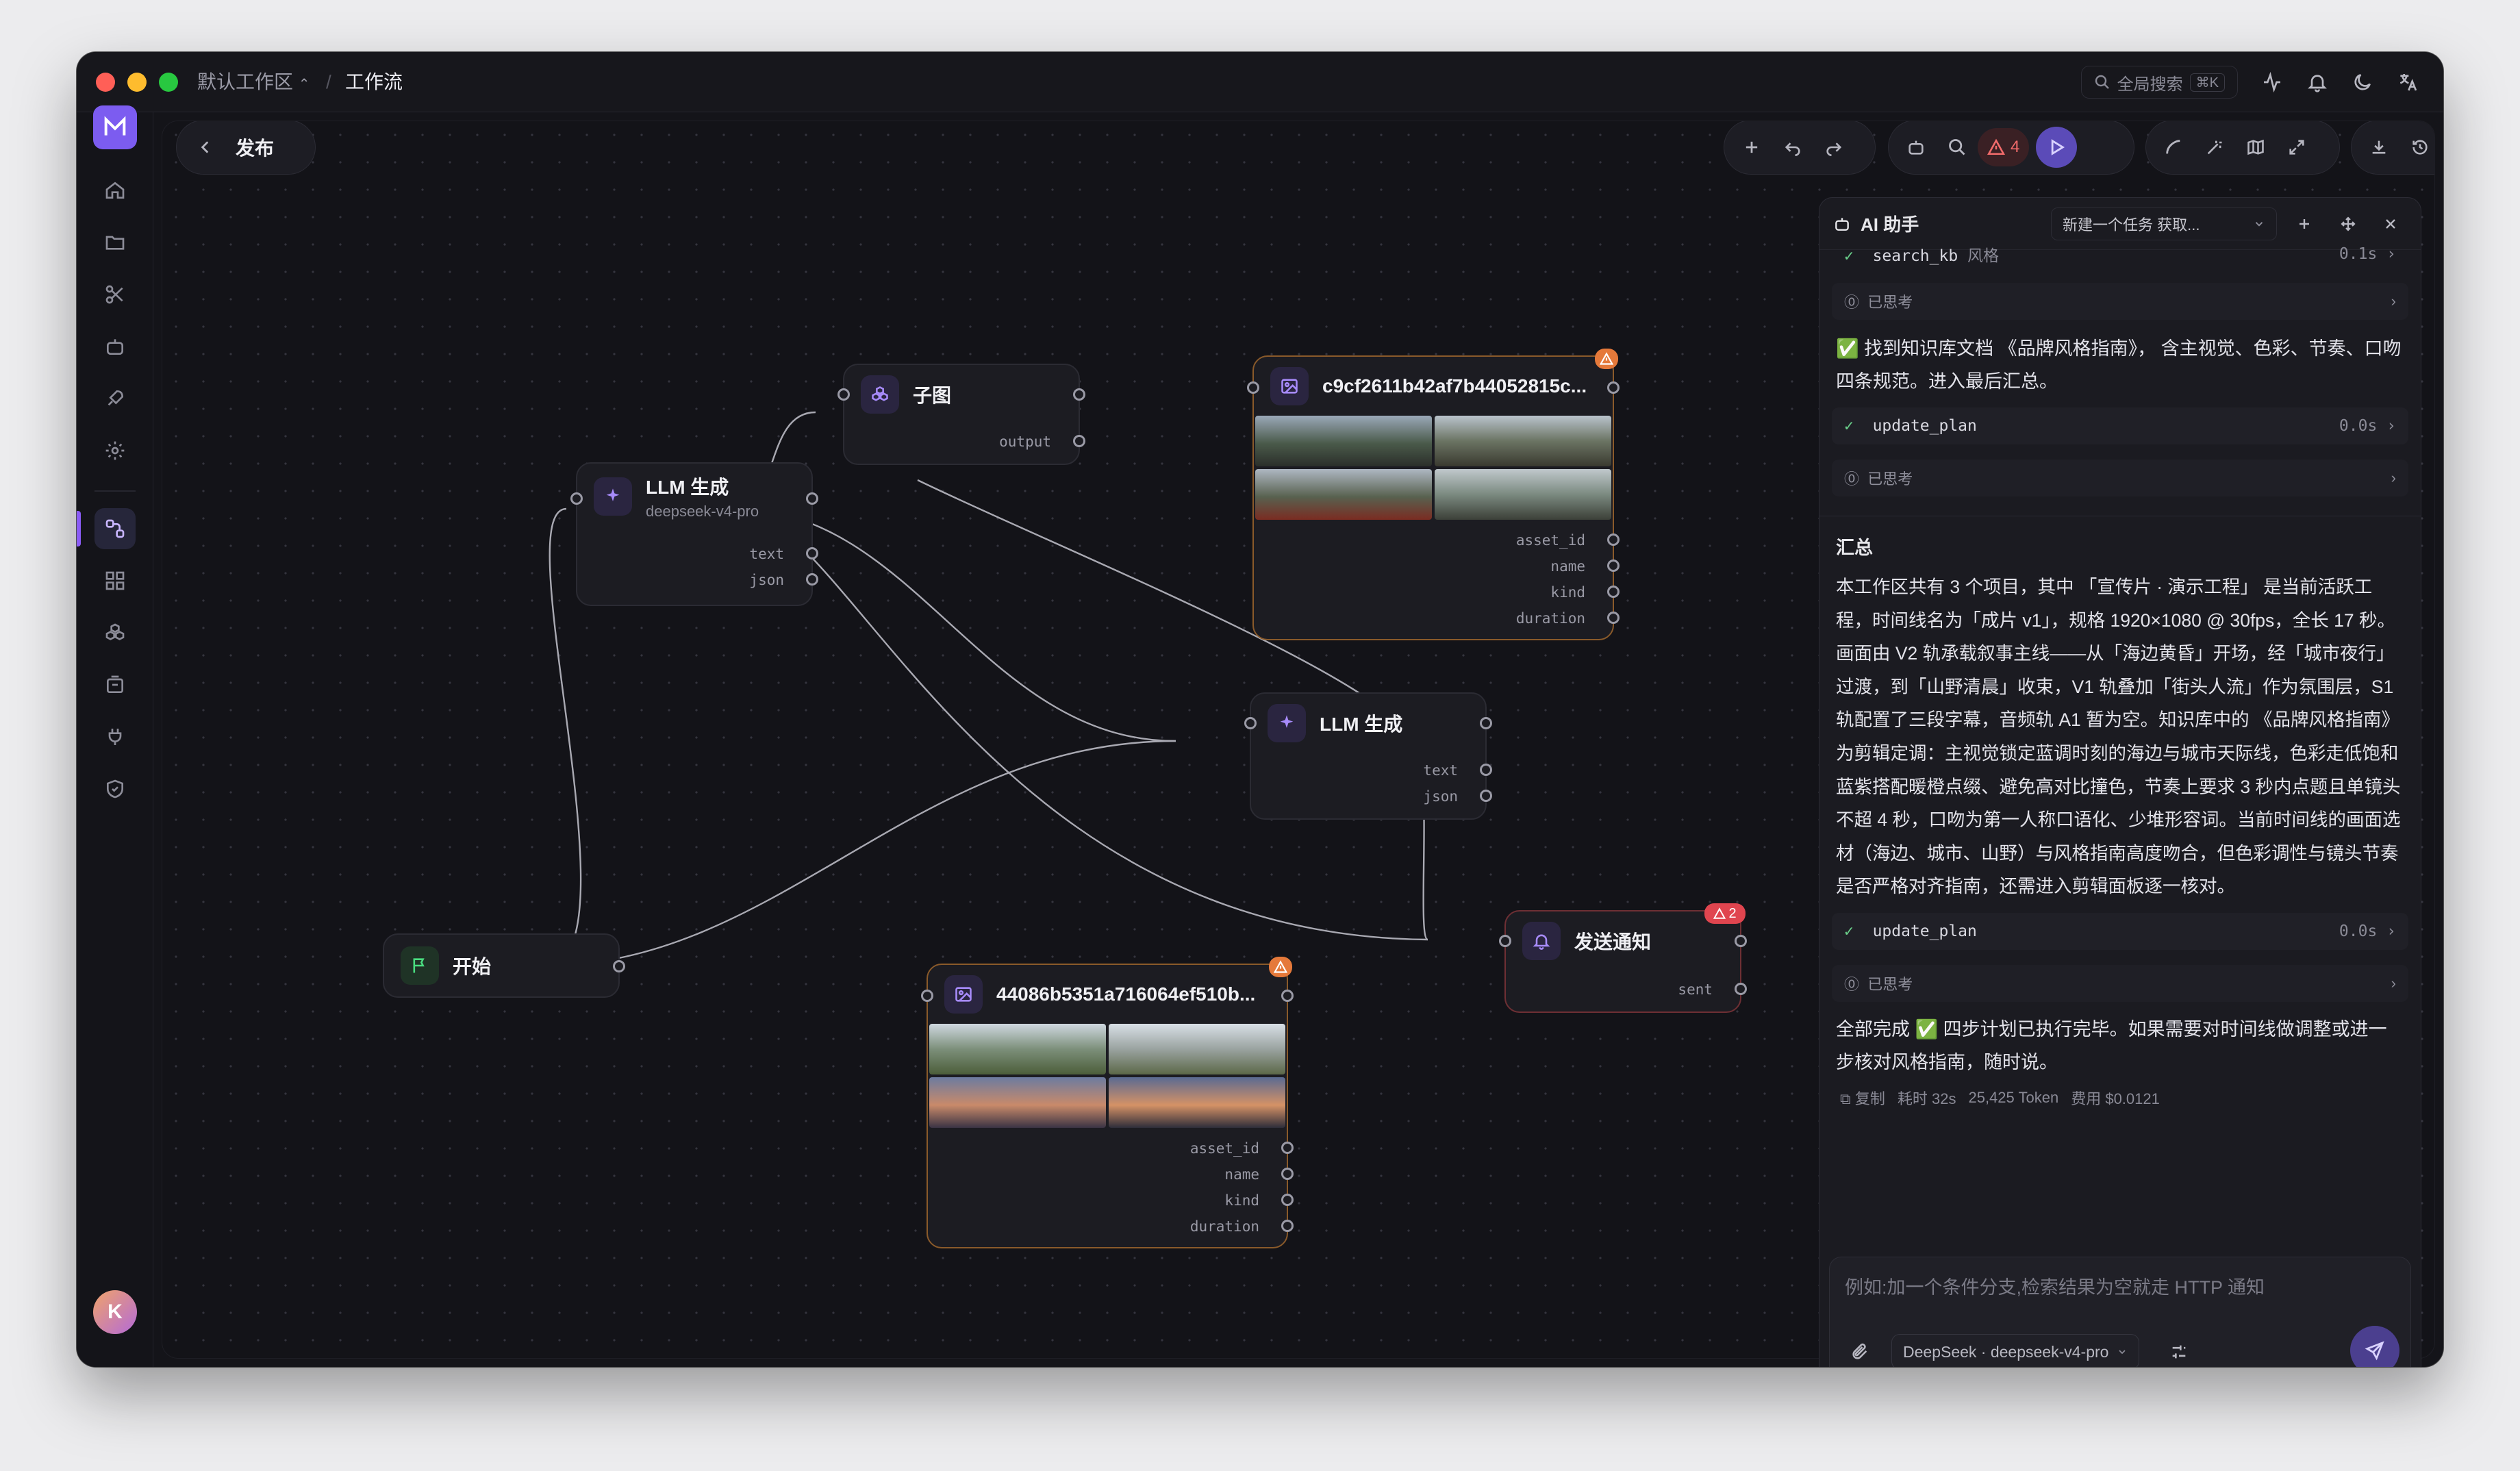 This screenshot has height=1471, width=2520. I want to click on robot-icon, so click(115, 347).